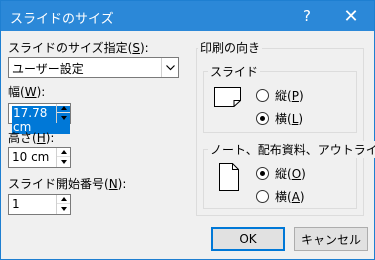 The width and height of the screenshot is (375, 260). Describe the element at coordinates (16, 204) in the screenshot. I see `start-number-value: 1` at that location.